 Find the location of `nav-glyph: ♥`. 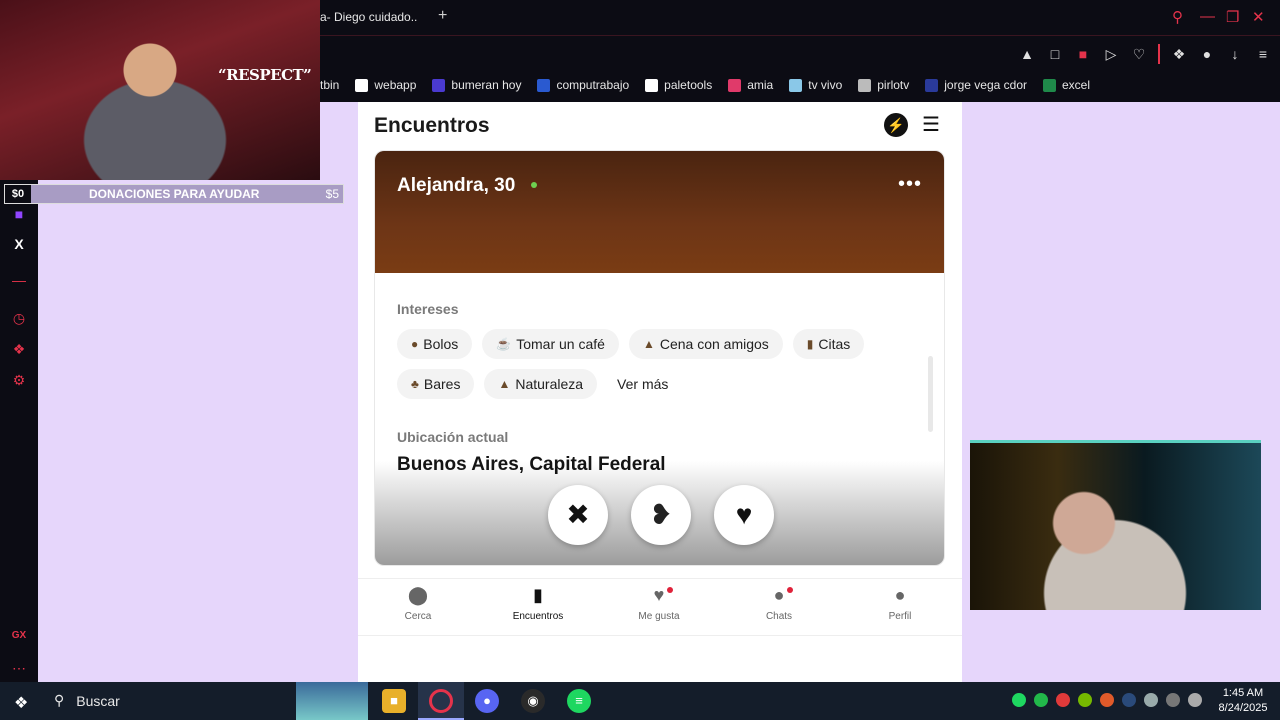

nav-glyph: ♥ is located at coordinates (659, 595).